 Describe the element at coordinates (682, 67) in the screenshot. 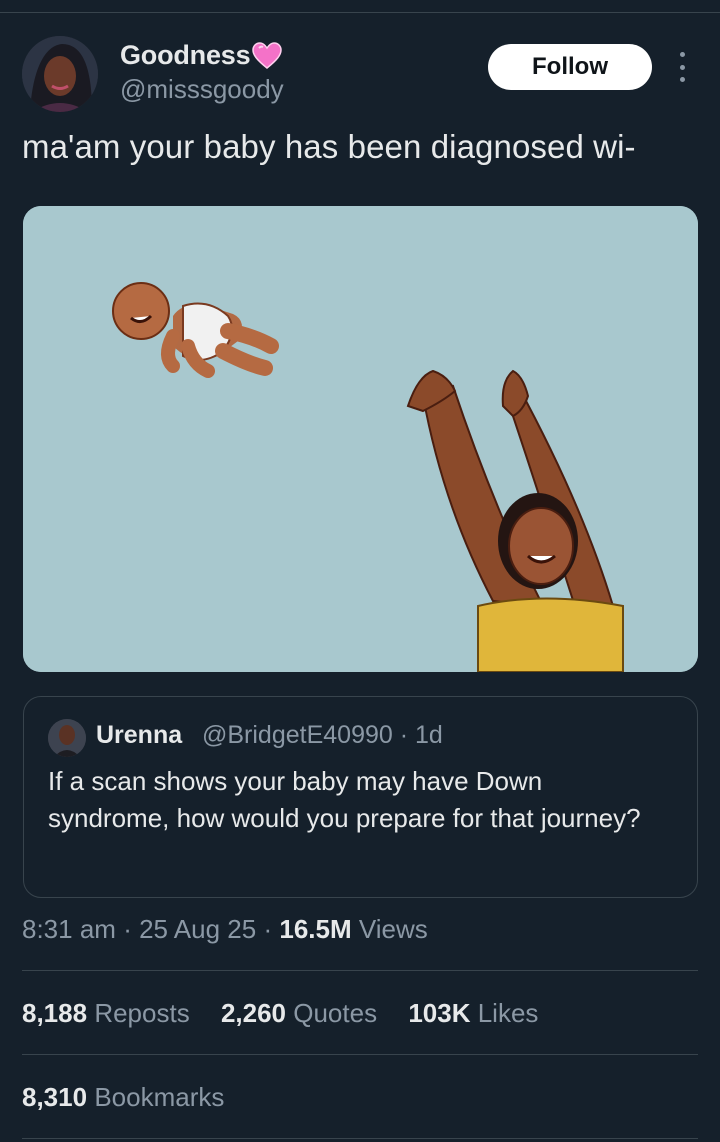

I see `more-options-icon` at that location.